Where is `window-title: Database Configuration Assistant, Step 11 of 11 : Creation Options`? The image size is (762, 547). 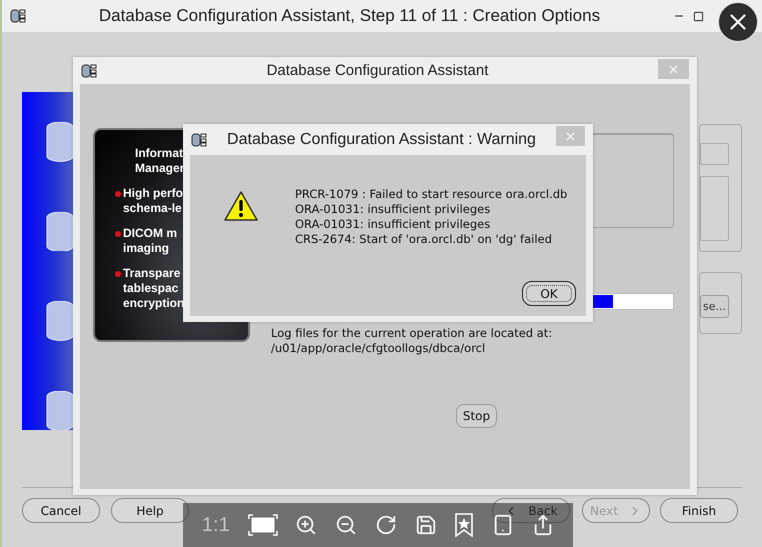
window-title: Database Configuration Assistant, Step 11 of 11 : Creation Options is located at coordinates (350, 16).